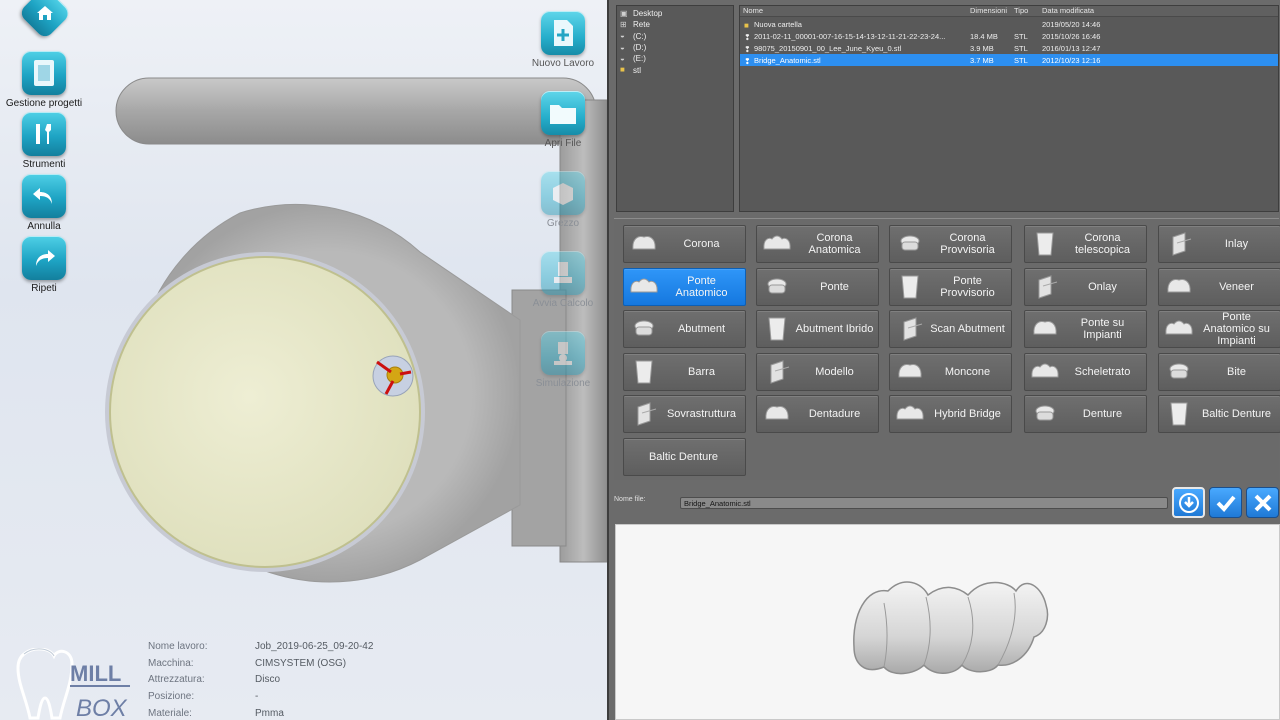 This screenshot has height=720, width=1280. Describe the element at coordinates (1236, 287) in the screenshot. I see `type-label: Veneer` at that location.